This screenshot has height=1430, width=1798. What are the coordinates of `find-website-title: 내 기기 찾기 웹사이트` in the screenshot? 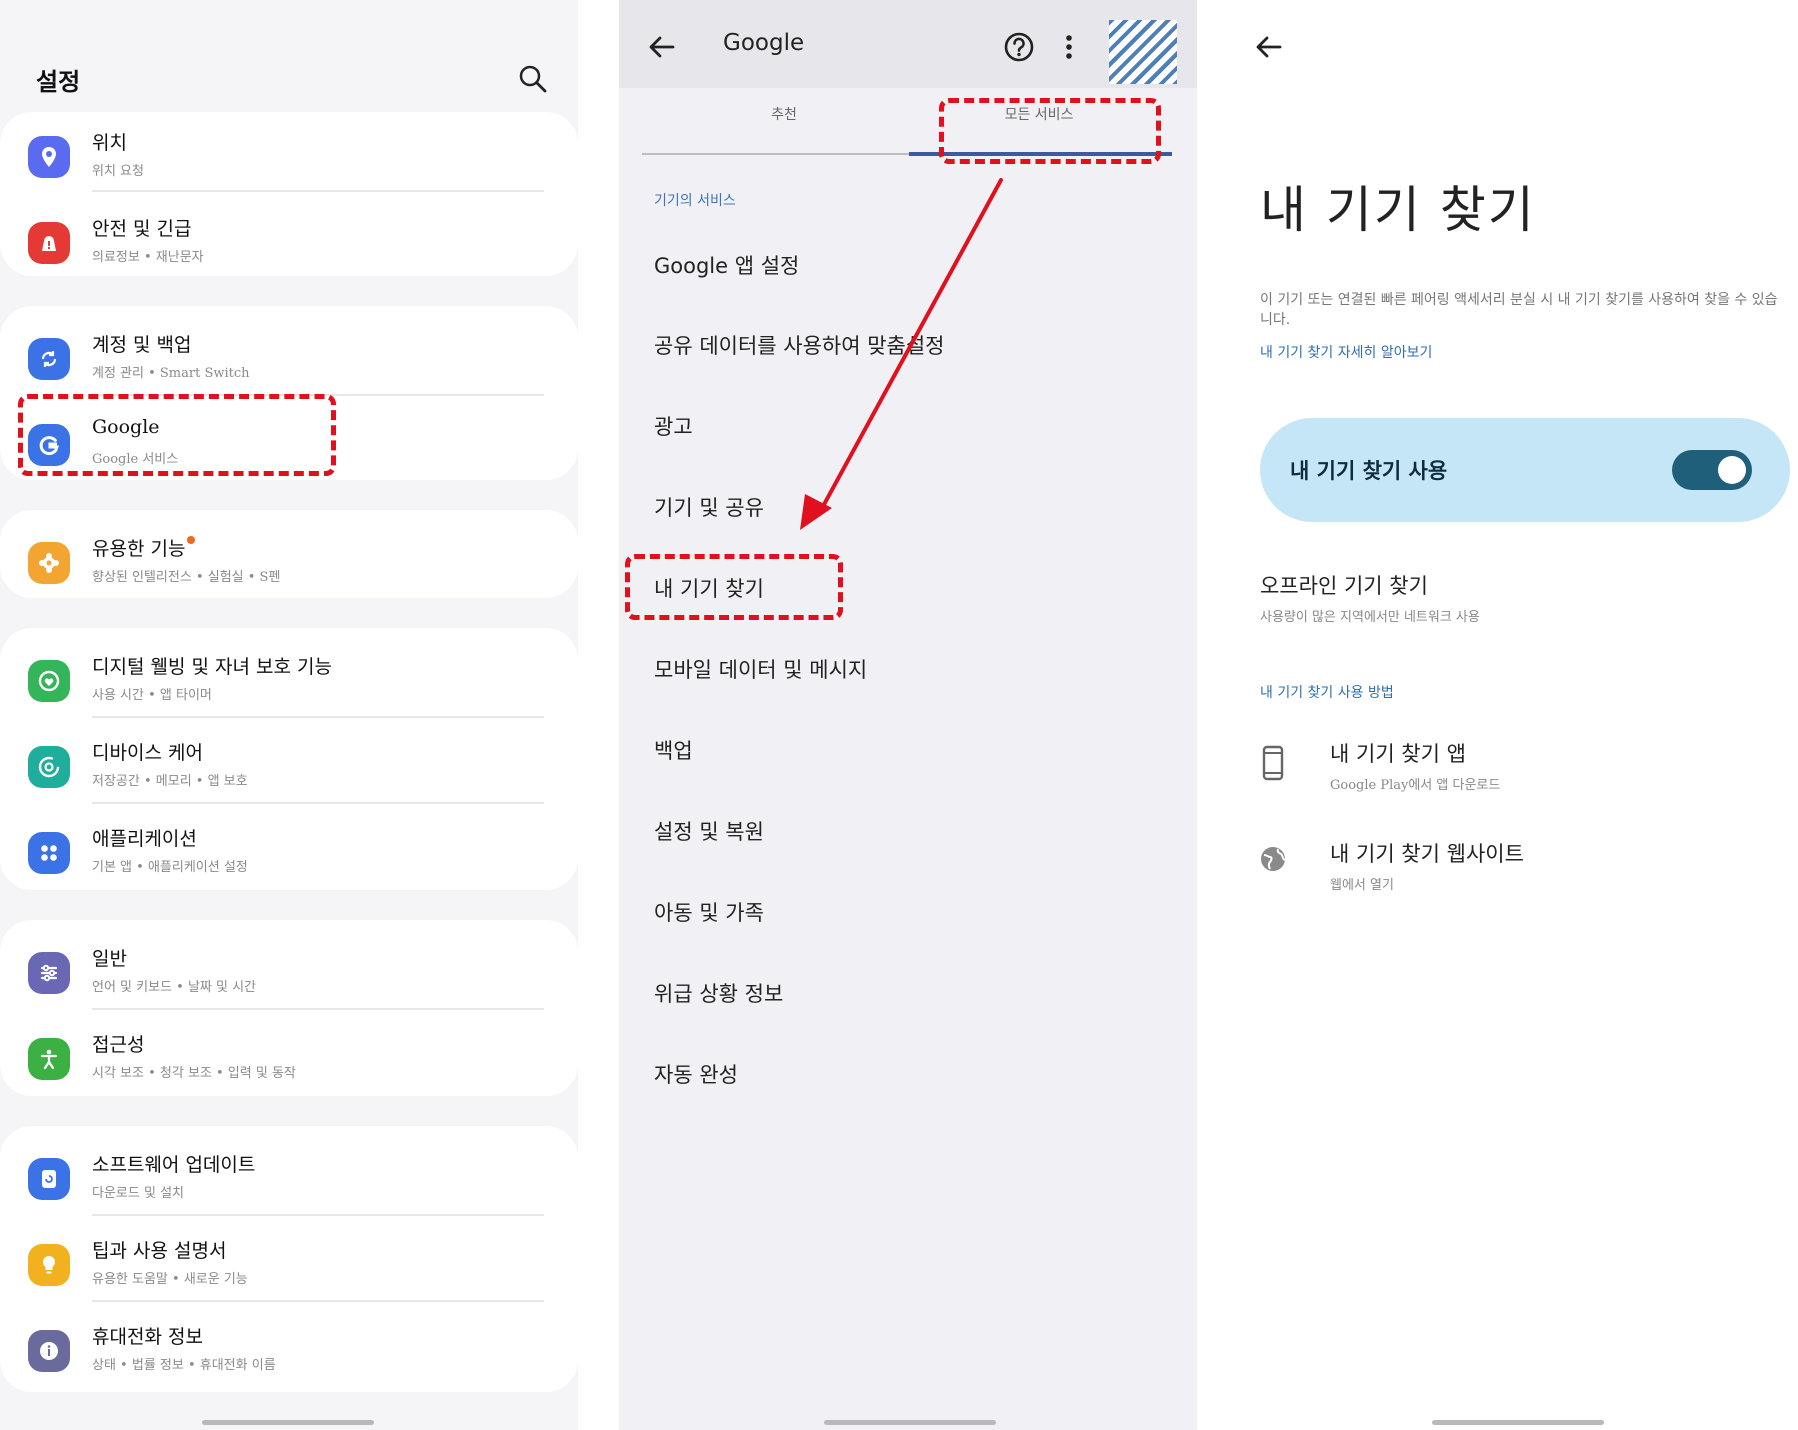 It's located at (1427, 853).